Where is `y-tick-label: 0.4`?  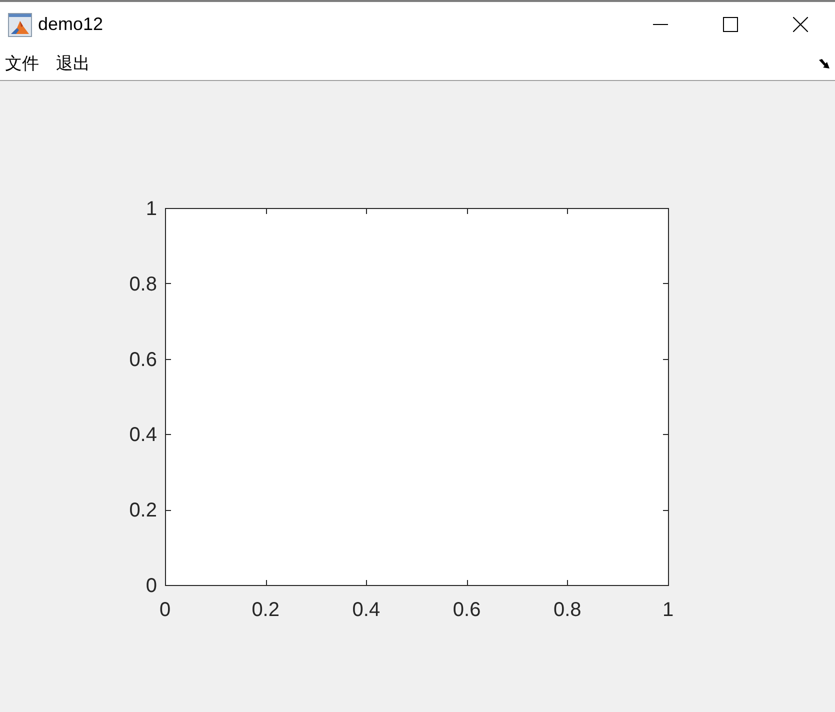
y-tick-label: 0.4 is located at coordinates (143, 435).